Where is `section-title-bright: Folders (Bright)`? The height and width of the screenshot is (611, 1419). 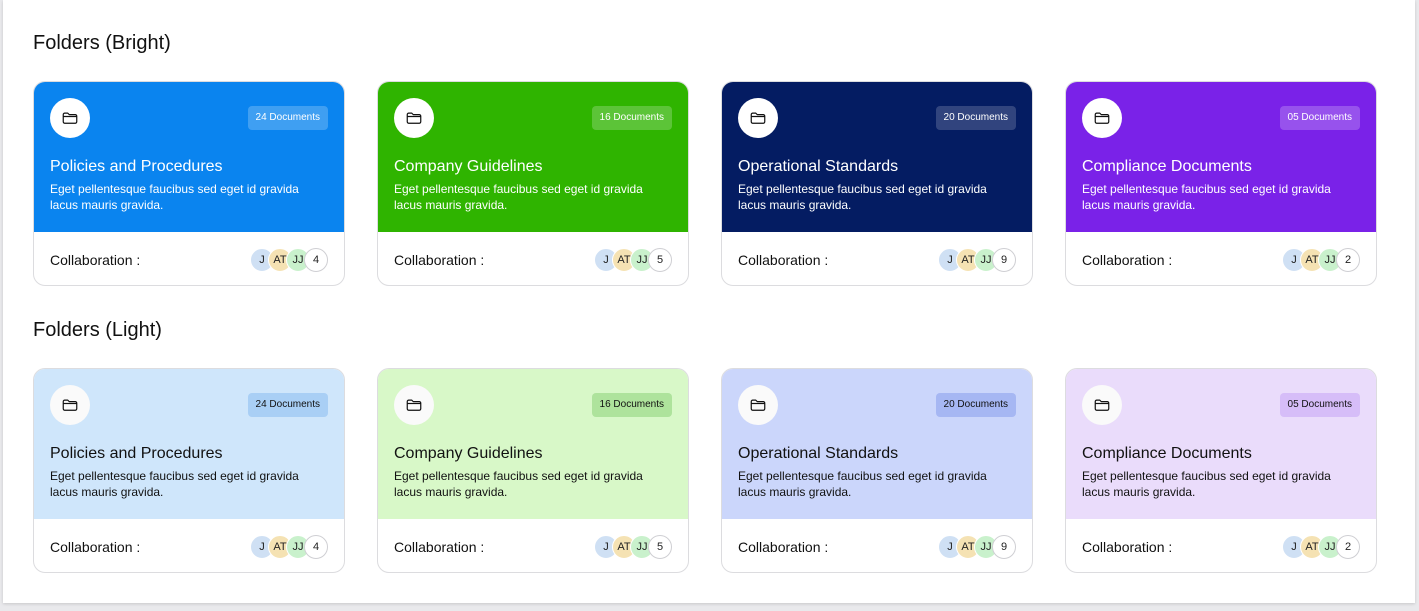
section-title-bright: Folders (Bright) is located at coordinates (102, 43).